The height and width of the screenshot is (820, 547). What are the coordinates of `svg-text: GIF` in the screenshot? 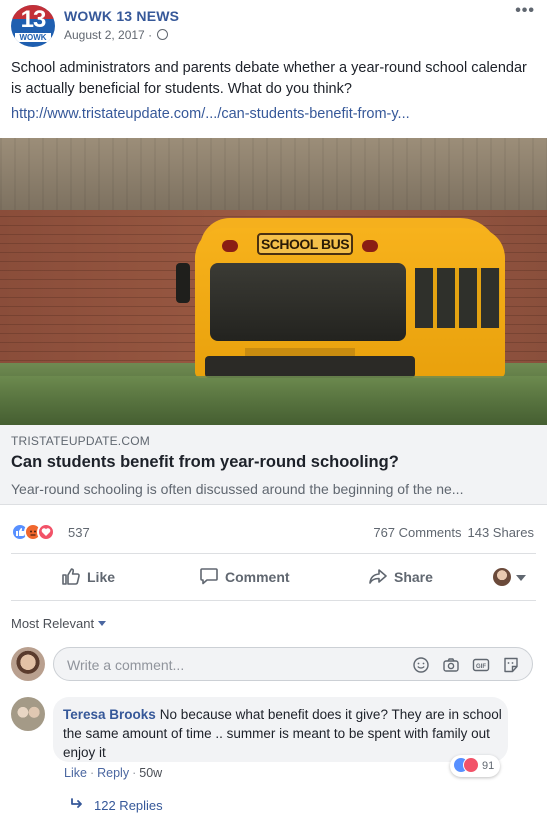 It's located at (481, 667).